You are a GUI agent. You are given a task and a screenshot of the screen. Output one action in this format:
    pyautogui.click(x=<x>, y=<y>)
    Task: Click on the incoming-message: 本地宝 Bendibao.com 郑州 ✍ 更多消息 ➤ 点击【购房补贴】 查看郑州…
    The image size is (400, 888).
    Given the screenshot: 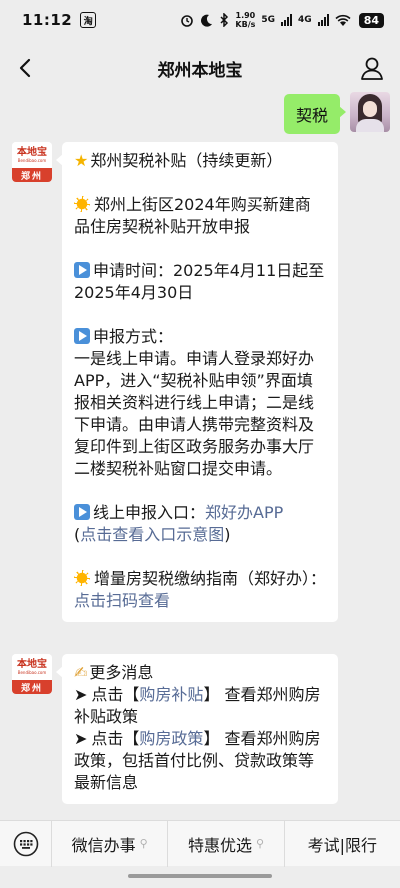 What is the action you would take?
    pyautogui.click(x=175, y=729)
    